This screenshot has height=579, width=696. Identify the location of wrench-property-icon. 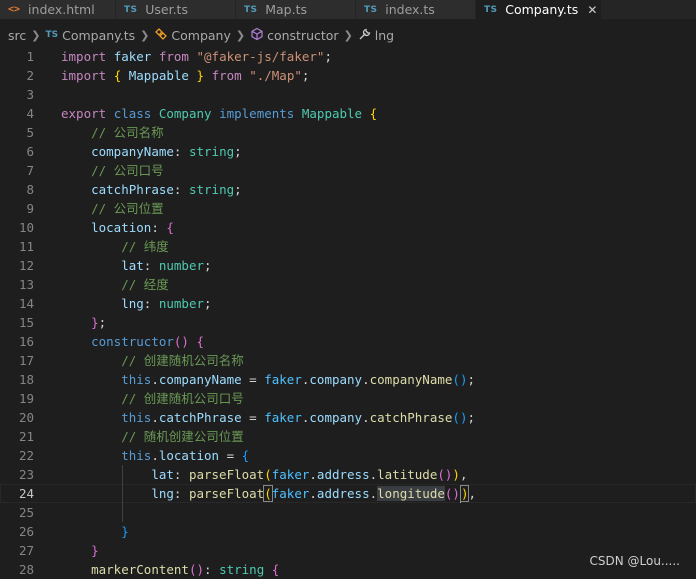
(365, 35).